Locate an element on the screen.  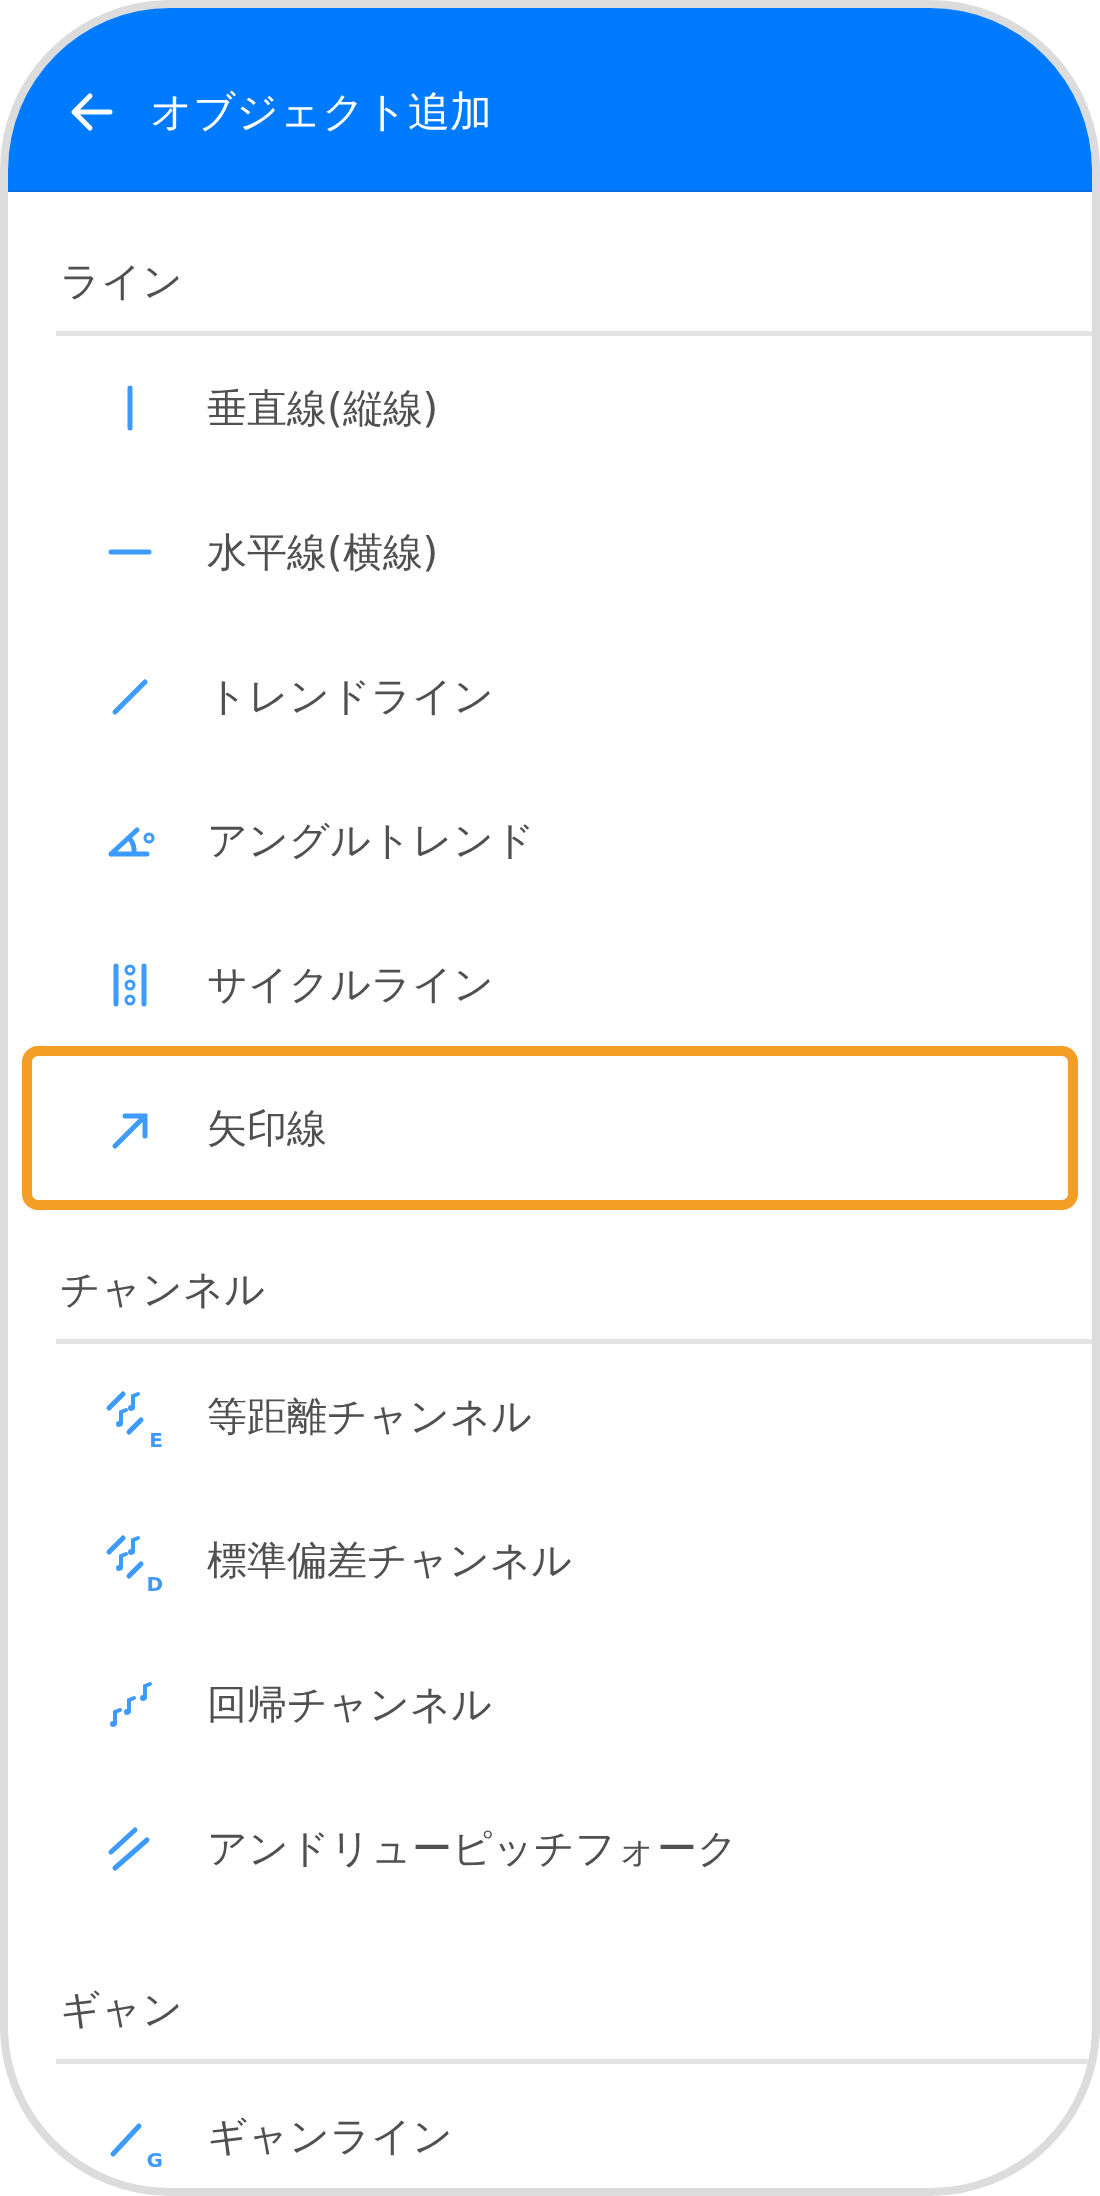
menu-item: 水平線(横線) is located at coordinates (550, 552).